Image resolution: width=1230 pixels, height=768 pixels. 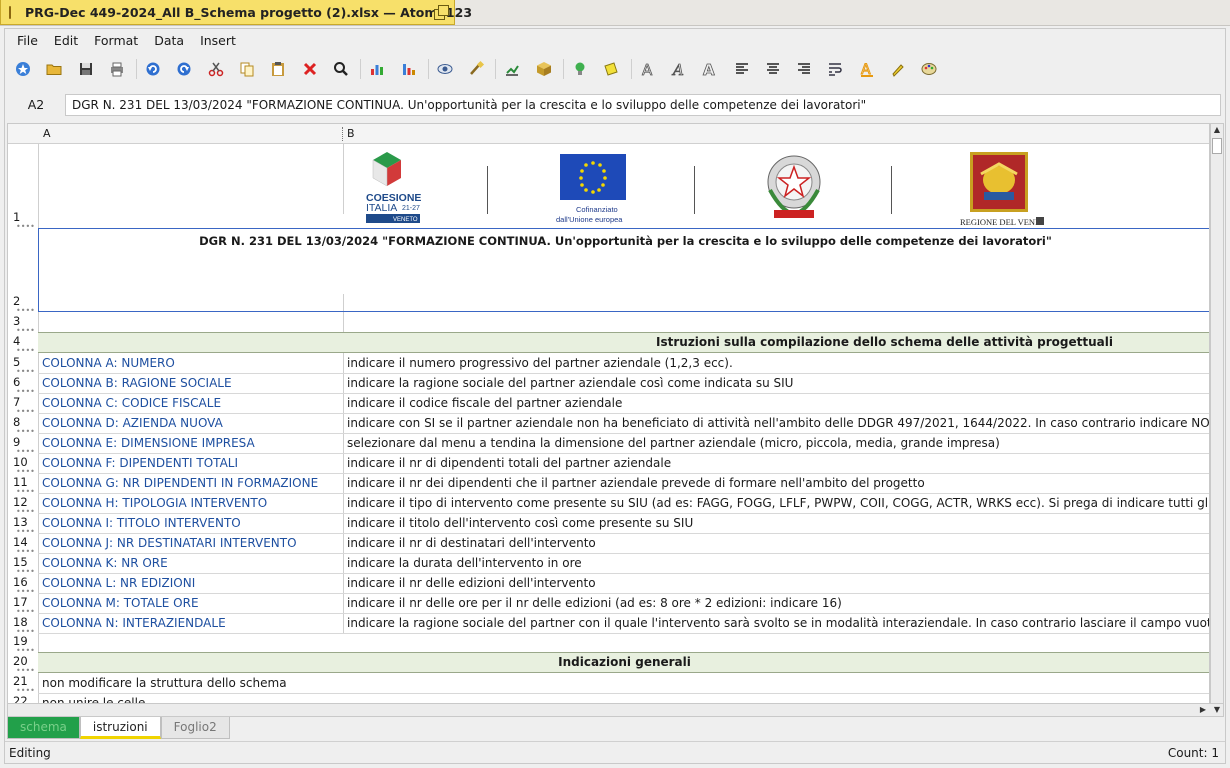 What do you see at coordinates (190, 443) in the screenshot?
I see `cell-a9: COLONNA E: DIMENSIONE IMPRESA` at bounding box center [190, 443].